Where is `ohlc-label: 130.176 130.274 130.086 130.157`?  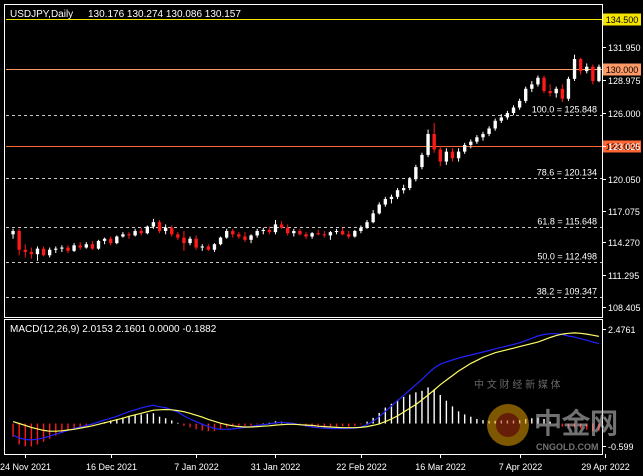 ohlc-label: 130.176 130.274 130.086 130.157 is located at coordinates (164, 14).